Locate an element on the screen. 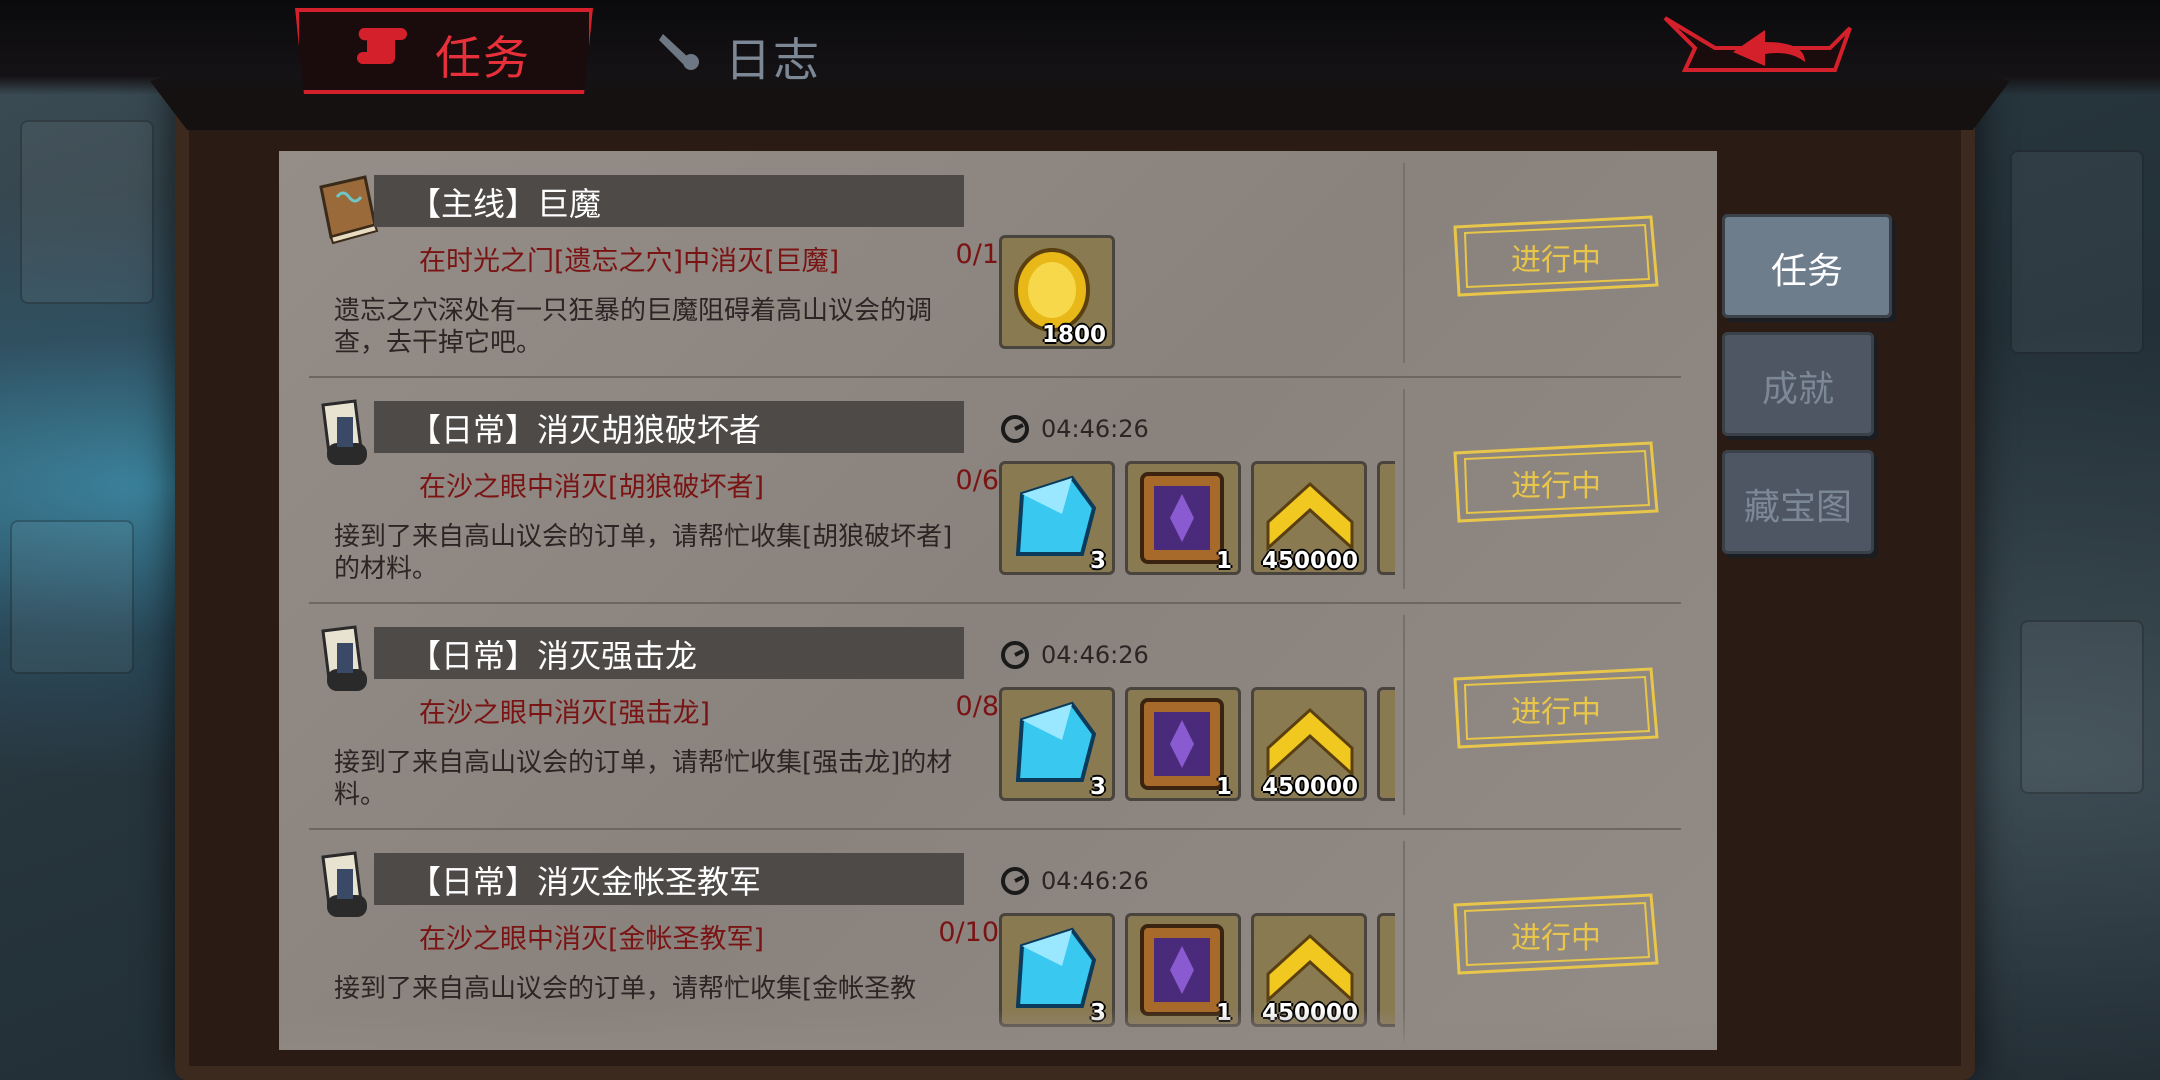  quill-icon is located at coordinates (679, 52).